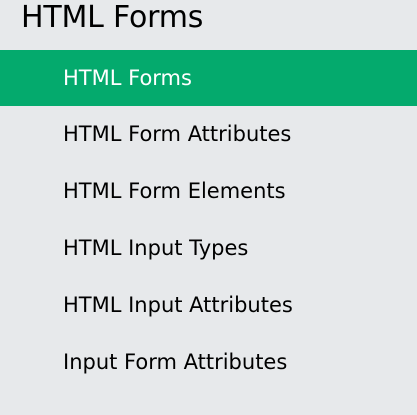  What do you see at coordinates (208, 134) in the screenshot?
I see `sidebar-item-html-form-attributes: HTML Form Attributes` at bounding box center [208, 134].